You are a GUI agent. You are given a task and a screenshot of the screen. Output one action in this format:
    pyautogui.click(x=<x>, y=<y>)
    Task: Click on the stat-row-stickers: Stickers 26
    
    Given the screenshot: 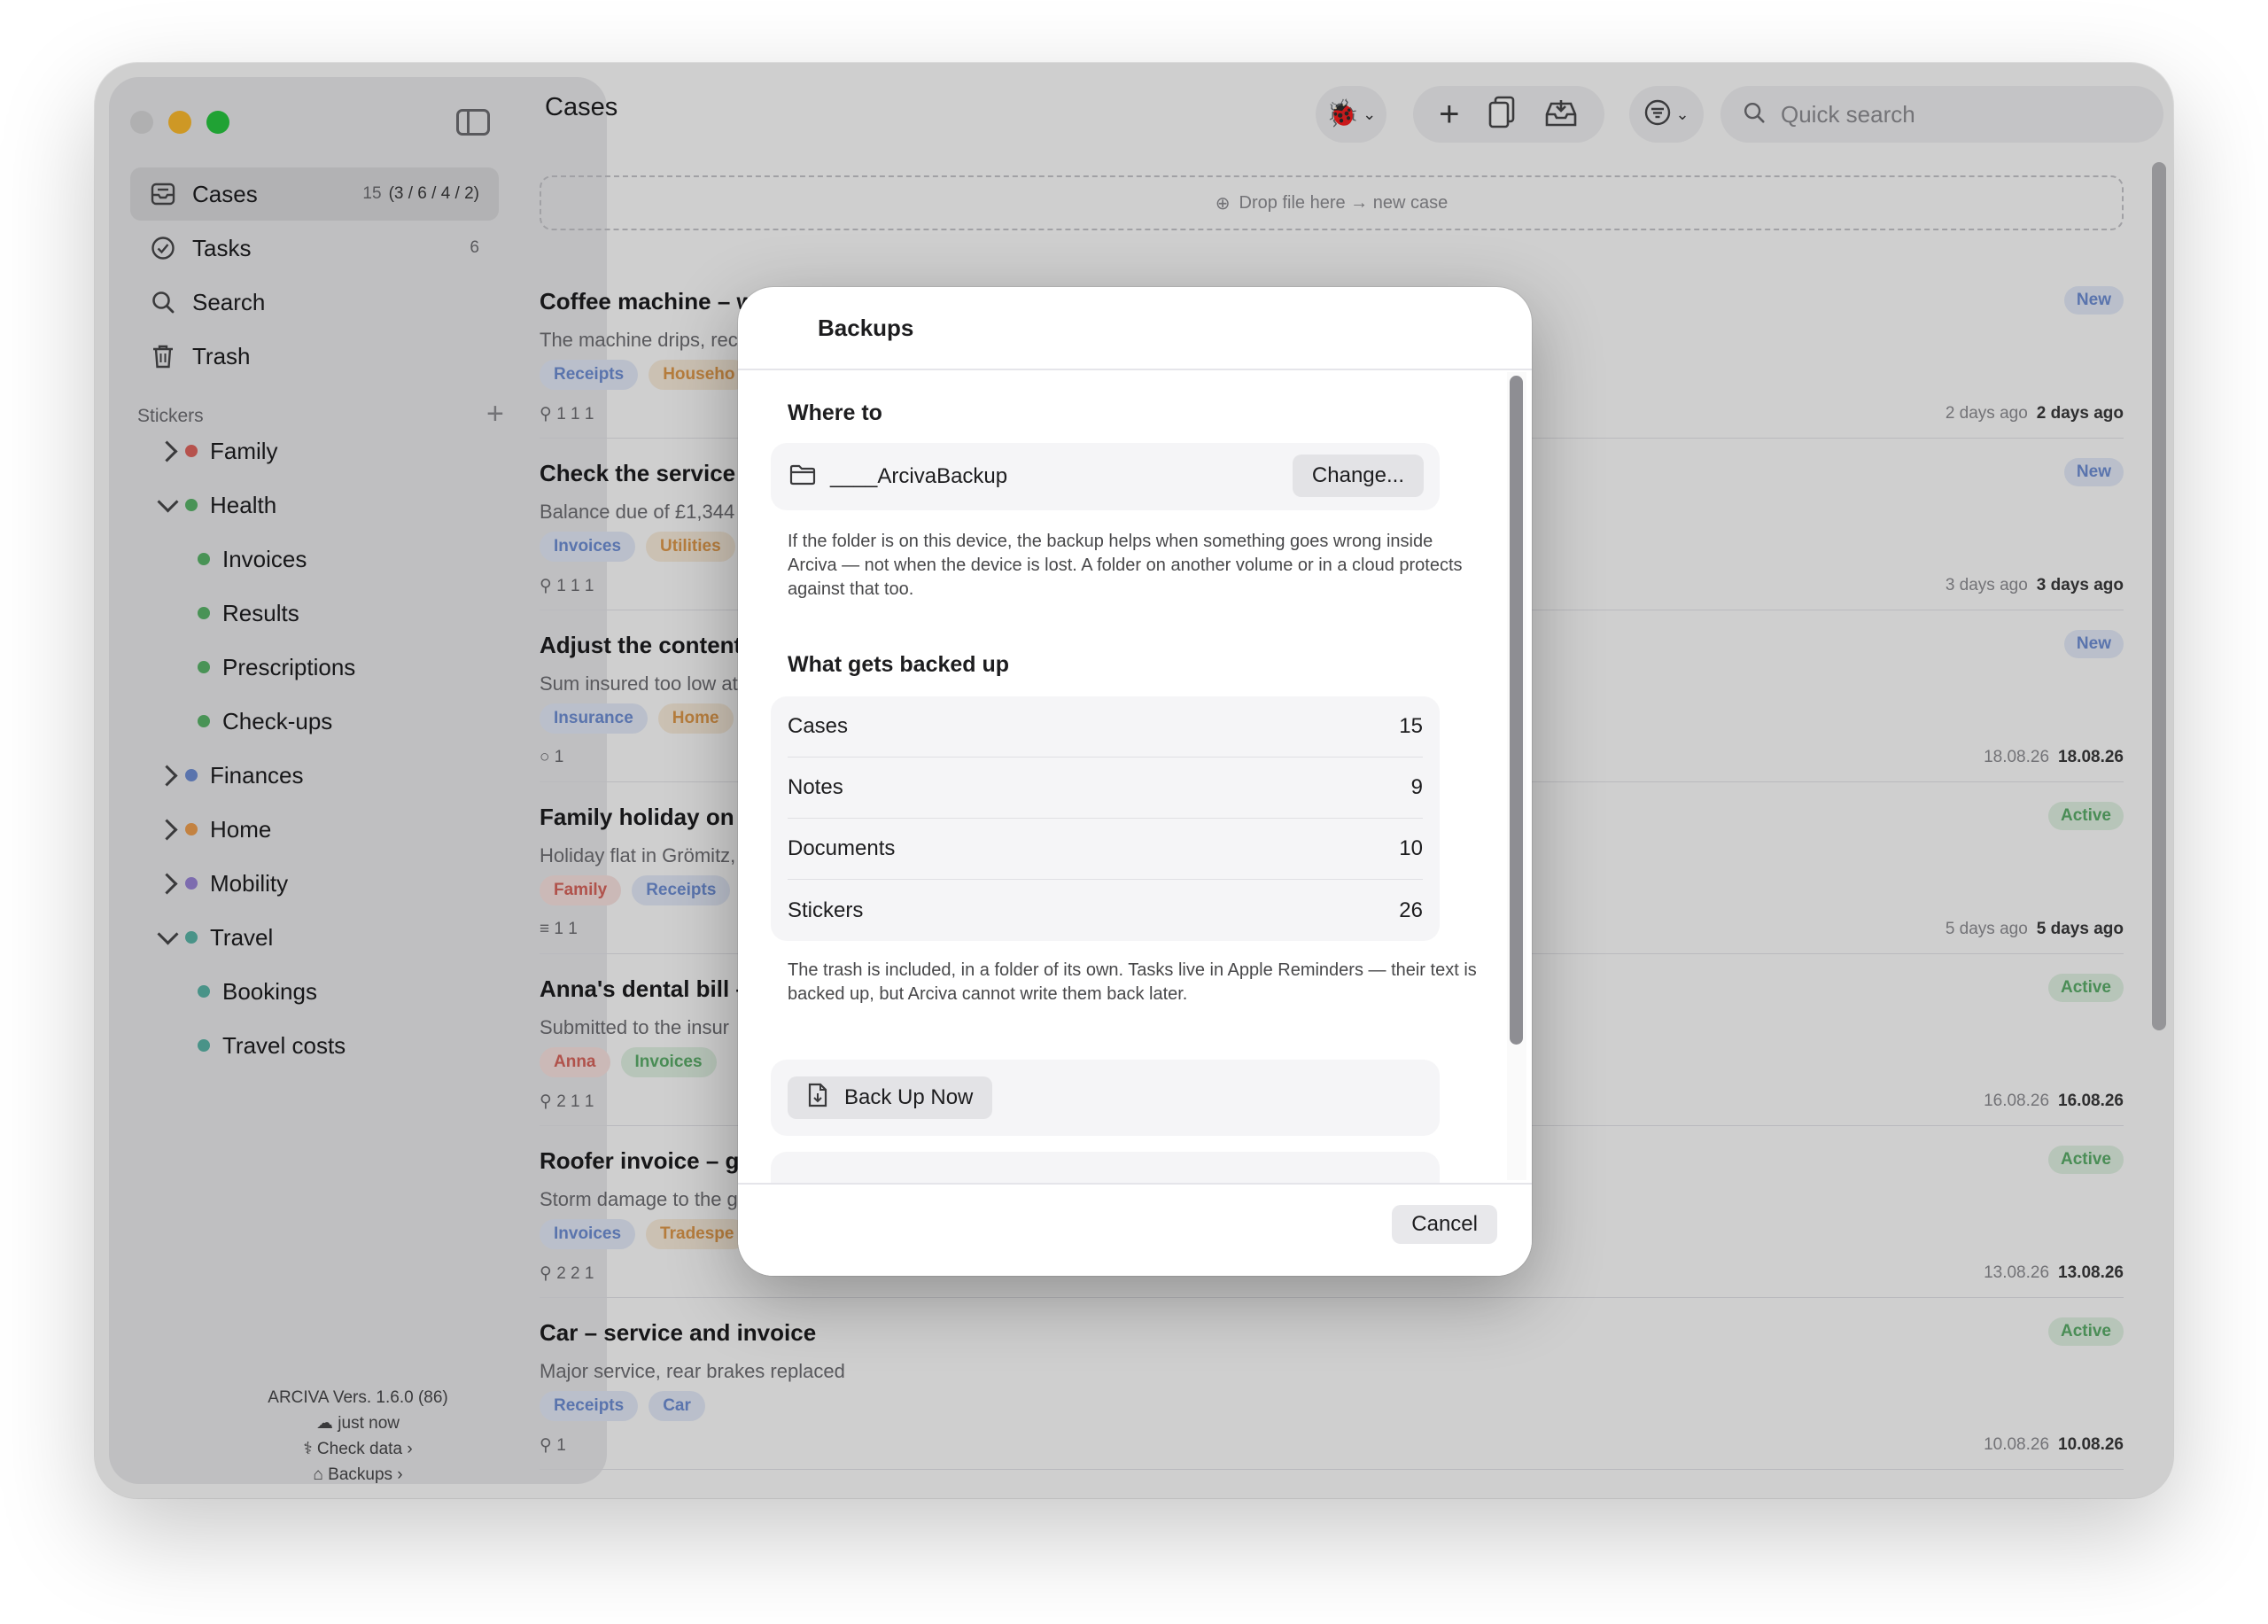 What is the action you would take?
    pyautogui.click(x=1105, y=909)
    